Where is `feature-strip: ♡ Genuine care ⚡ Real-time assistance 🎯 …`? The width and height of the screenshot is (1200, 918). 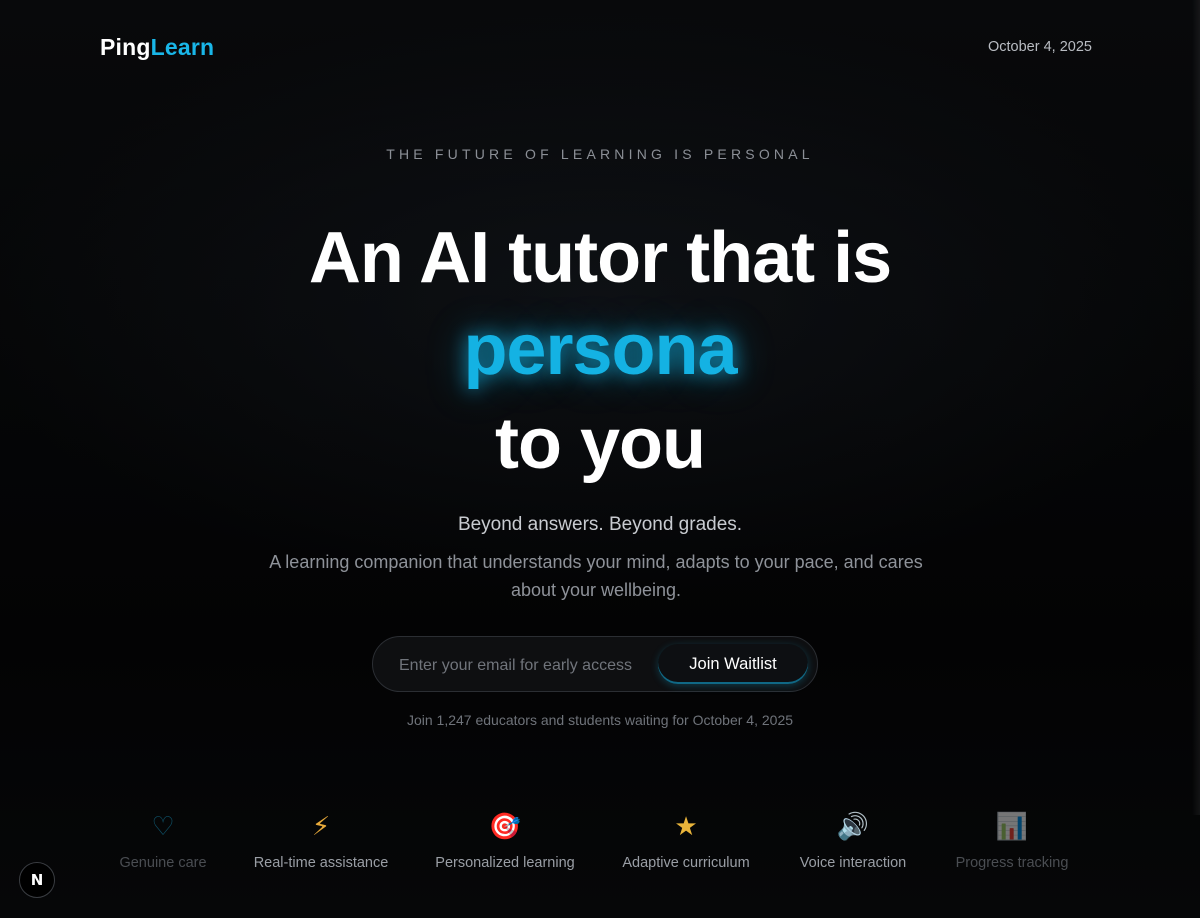 feature-strip: ♡ Genuine care ⚡ Real-time assistance 🎯 … is located at coordinates (600, 845).